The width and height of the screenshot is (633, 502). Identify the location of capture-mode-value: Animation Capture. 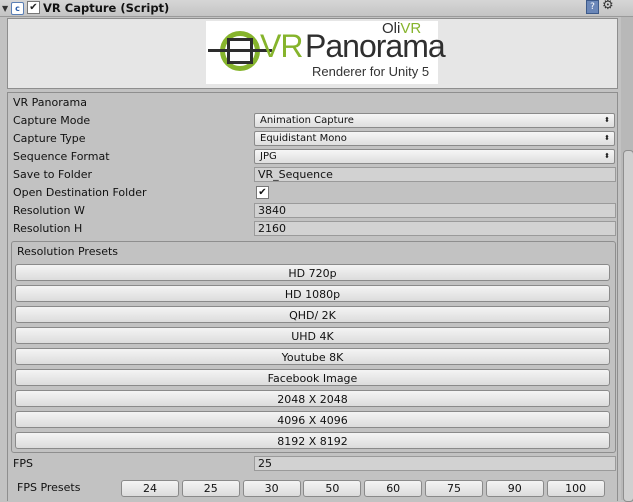
(307, 120).